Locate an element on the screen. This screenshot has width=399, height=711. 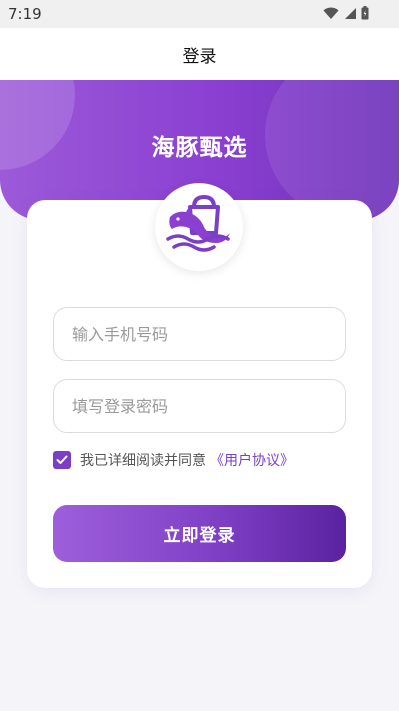
agreement-row: 我已详细阅读并同意 《用户协议》 is located at coordinates (173, 460).